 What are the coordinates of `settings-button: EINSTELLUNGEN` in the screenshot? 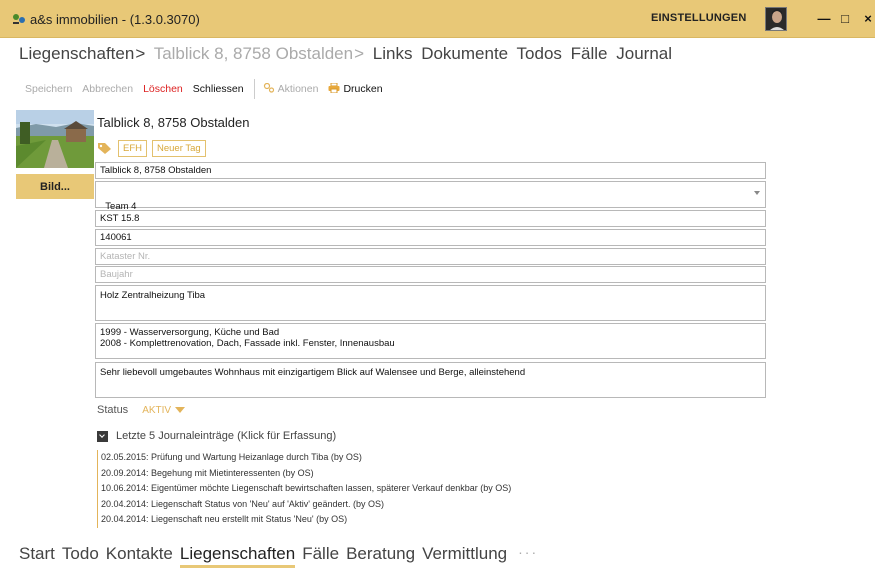 It's located at (699, 18).